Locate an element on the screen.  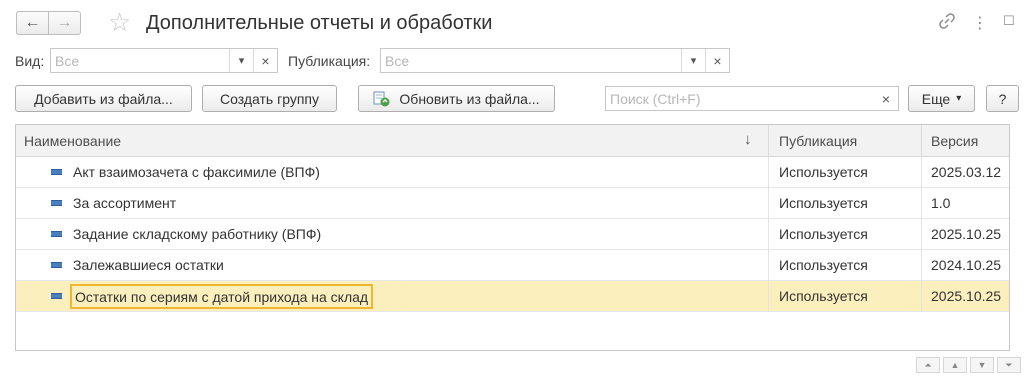
search-placeholder: Поиск (Ctrl+F) is located at coordinates (655, 99).